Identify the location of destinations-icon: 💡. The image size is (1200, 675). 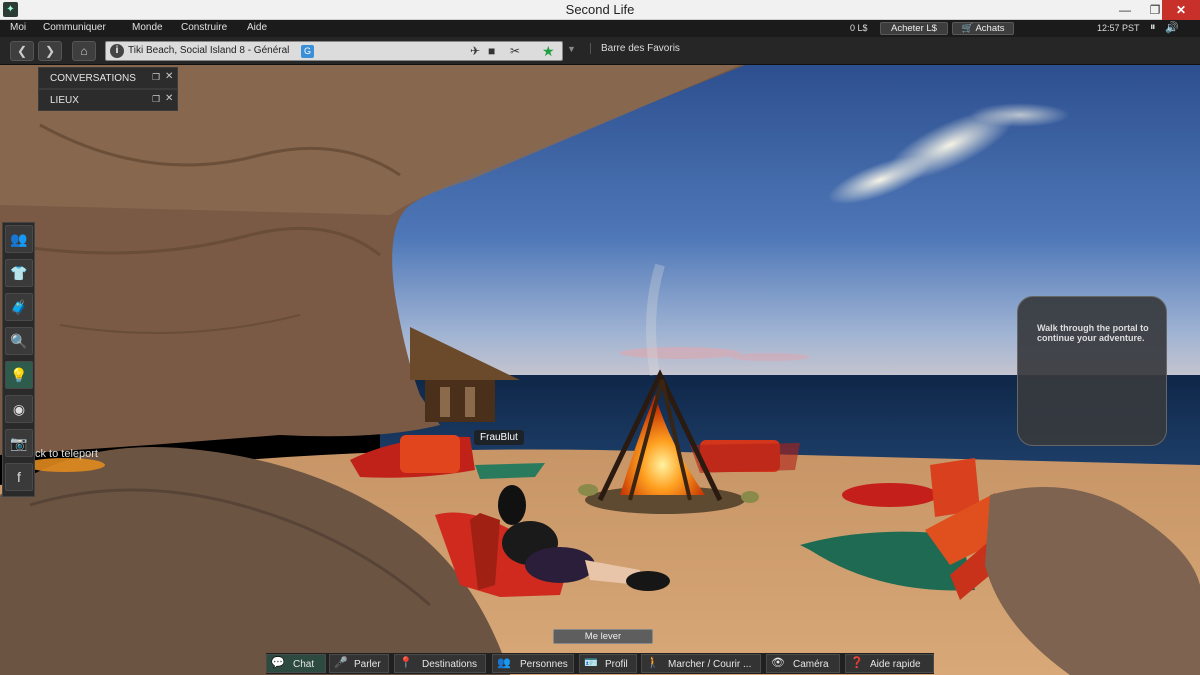
(19, 375).